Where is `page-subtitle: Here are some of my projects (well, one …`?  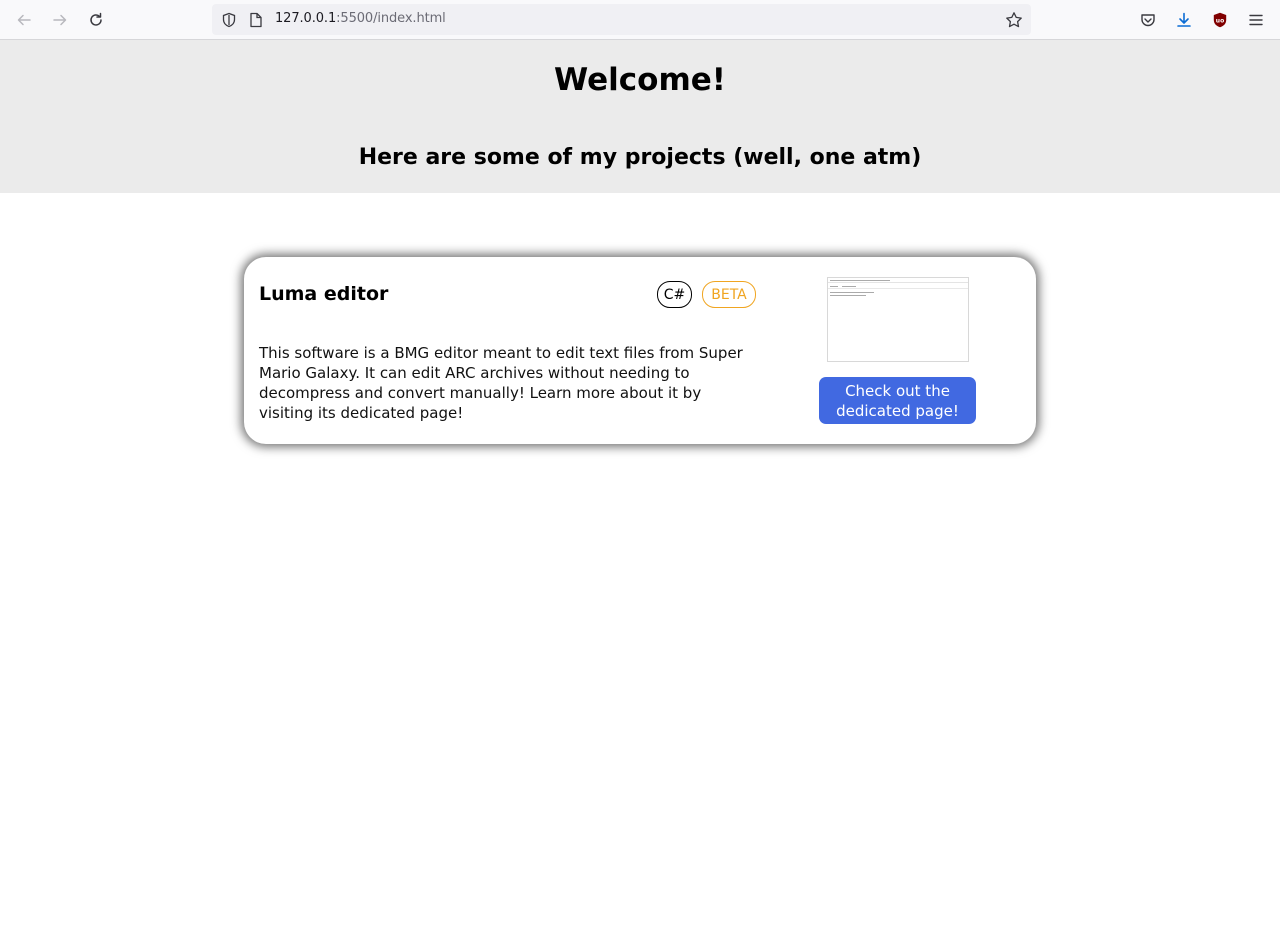 page-subtitle: Here are some of my projects (well, one … is located at coordinates (640, 157).